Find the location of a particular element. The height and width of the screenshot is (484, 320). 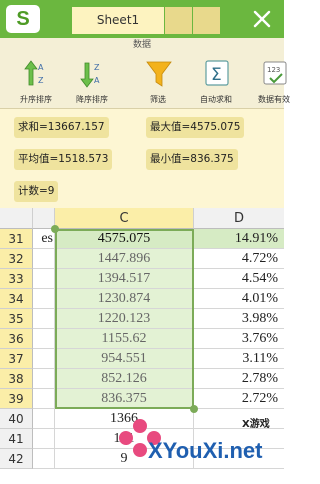

cell-c: 1447.896 is located at coordinates (124, 259).